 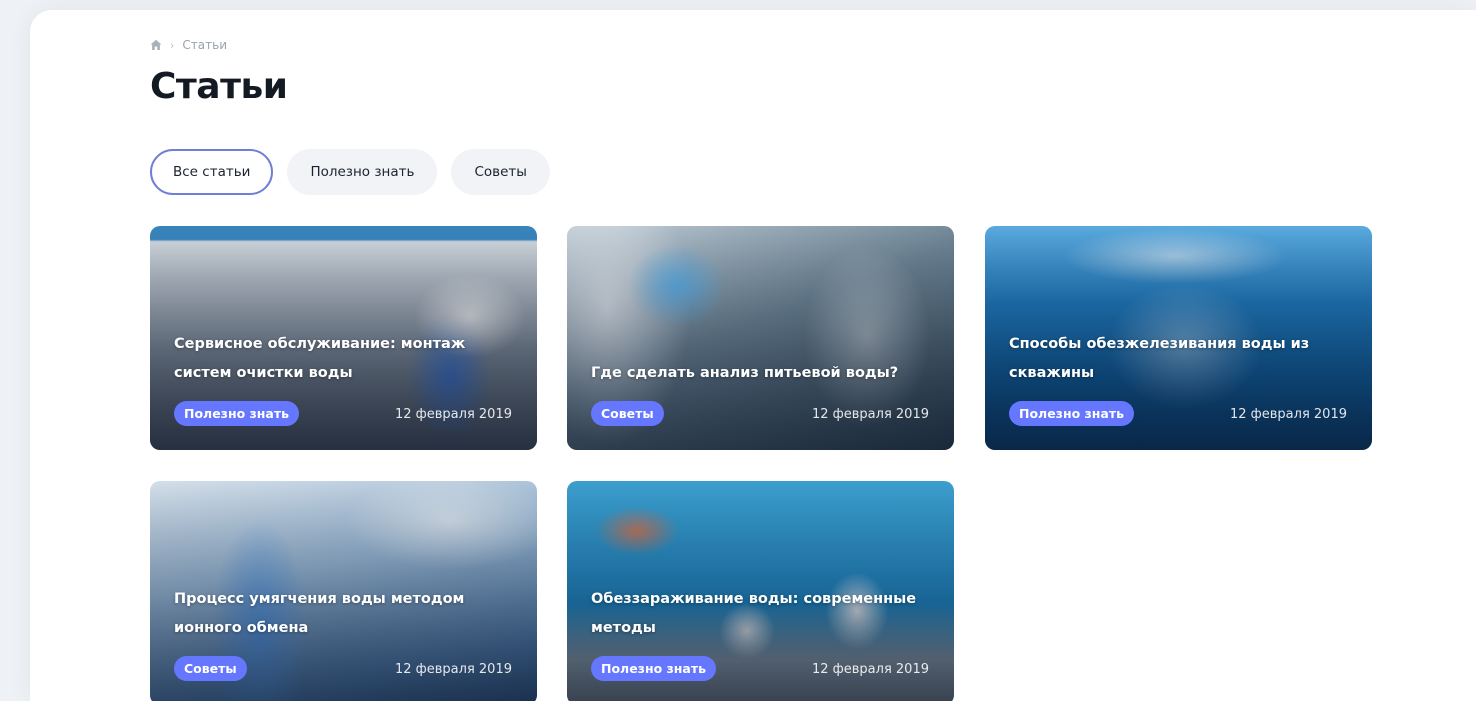 I want to click on tab-tips: Советы, so click(x=500, y=172).